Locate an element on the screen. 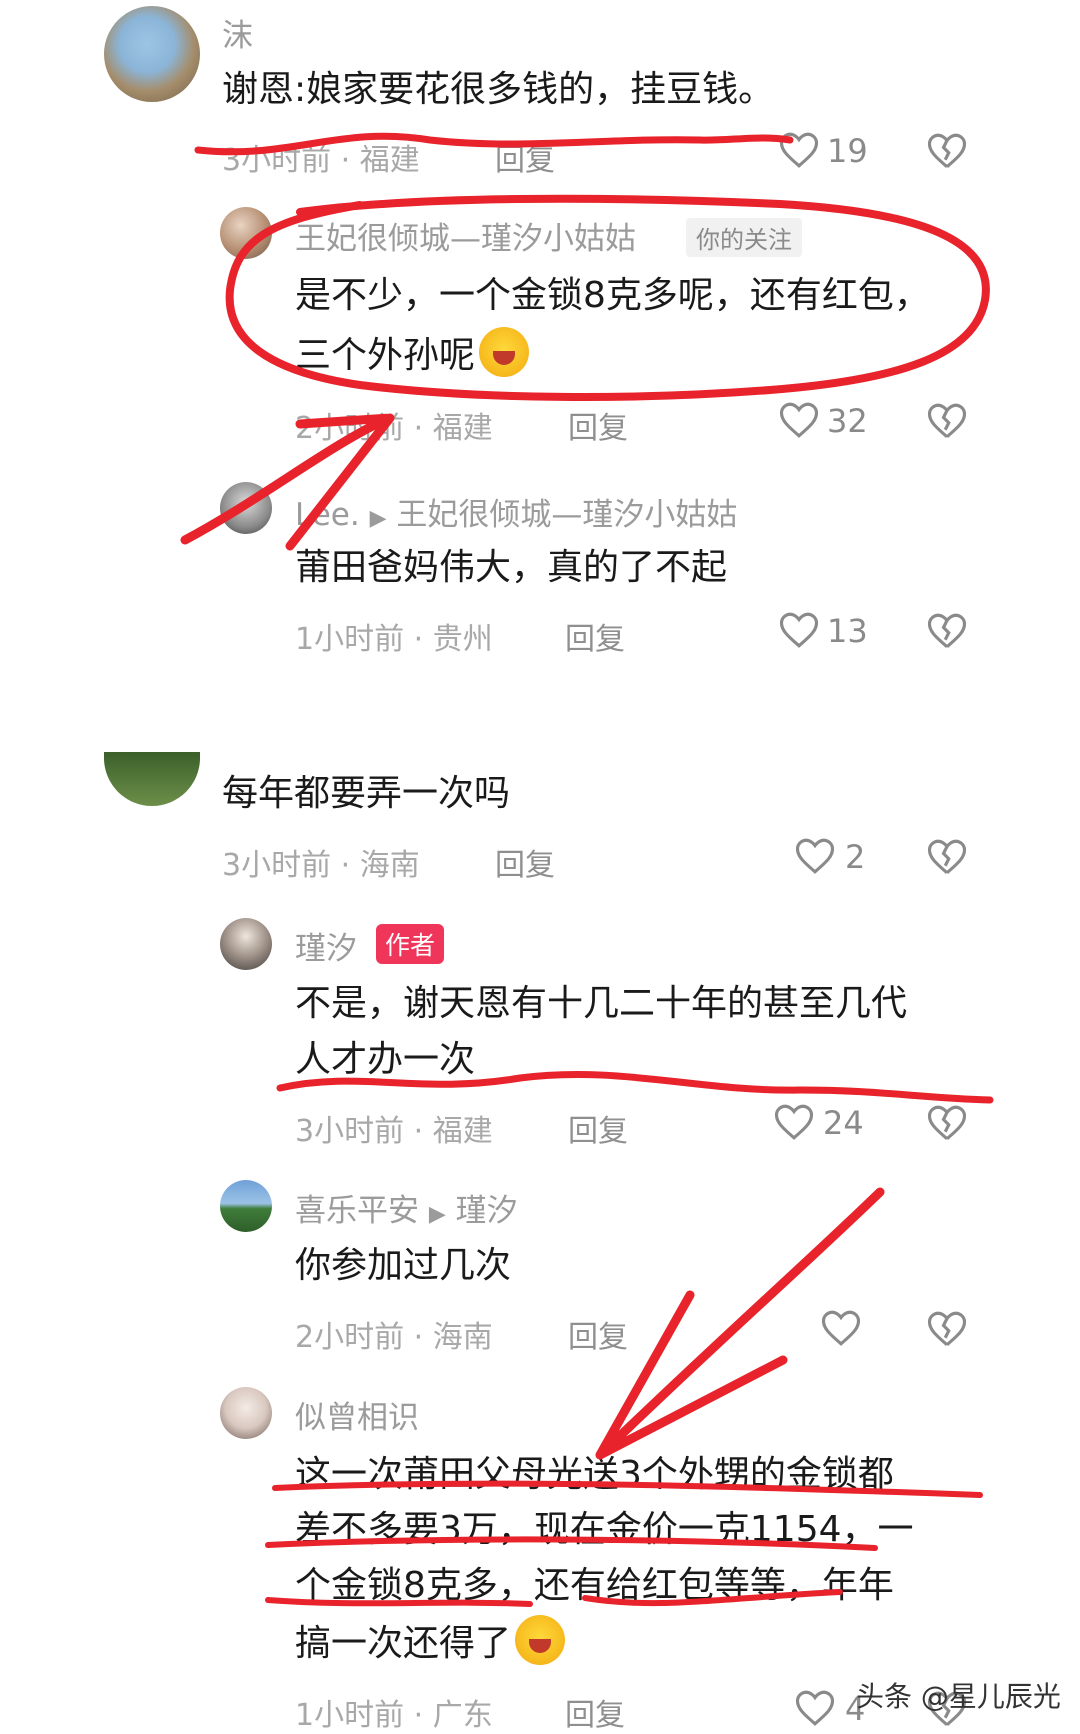 The width and height of the screenshot is (1080, 1734). comment-text: 每年都要弄一次吗 is located at coordinates (366, 793).